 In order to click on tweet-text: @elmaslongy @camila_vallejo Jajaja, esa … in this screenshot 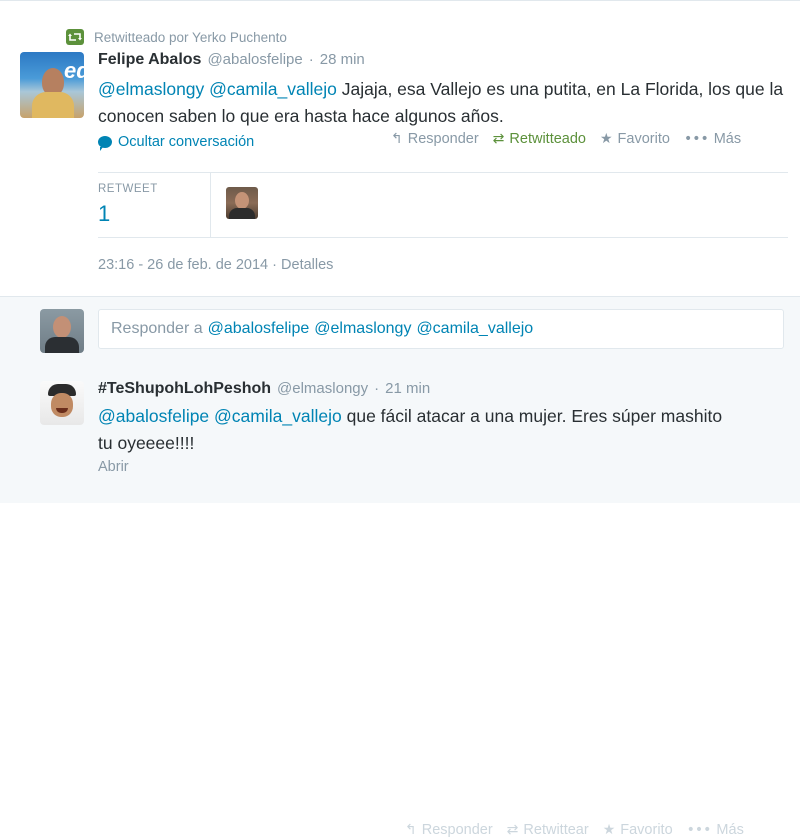, I will do `click(443, 103)`.